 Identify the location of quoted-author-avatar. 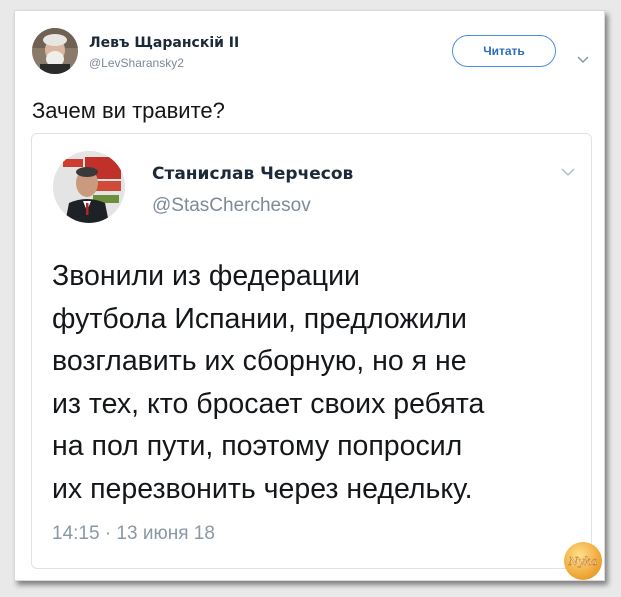
(89, 187).